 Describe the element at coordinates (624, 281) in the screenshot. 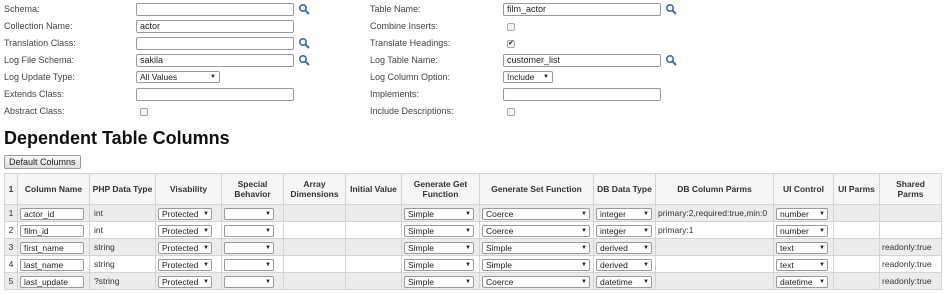

I see `db-type-select: datetime ▼` at that location.